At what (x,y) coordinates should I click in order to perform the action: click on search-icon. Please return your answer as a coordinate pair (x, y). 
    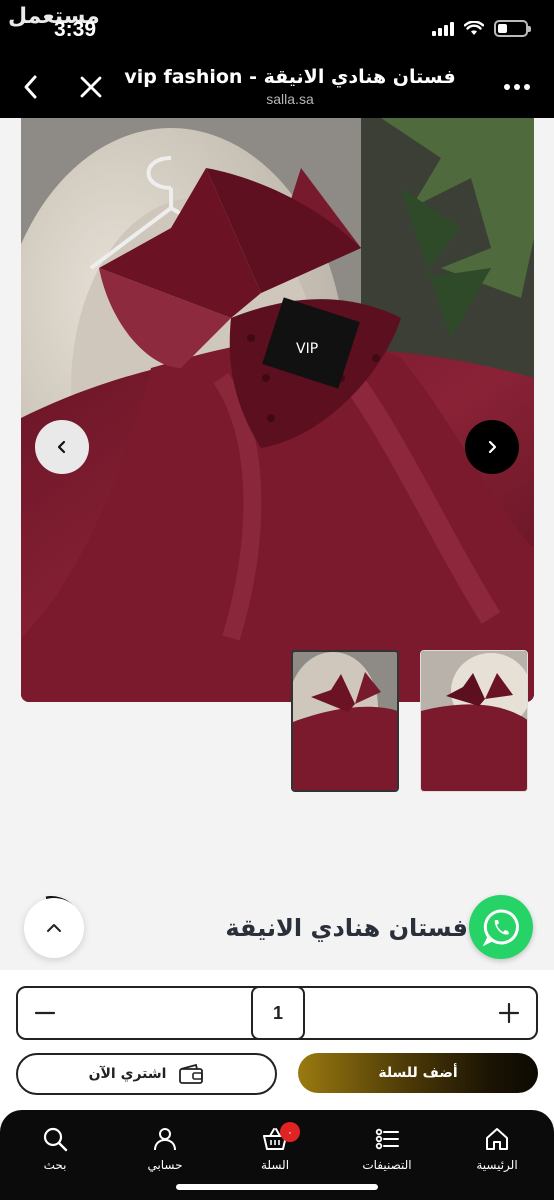
    Looking at the image, I should click on (55, 1139).